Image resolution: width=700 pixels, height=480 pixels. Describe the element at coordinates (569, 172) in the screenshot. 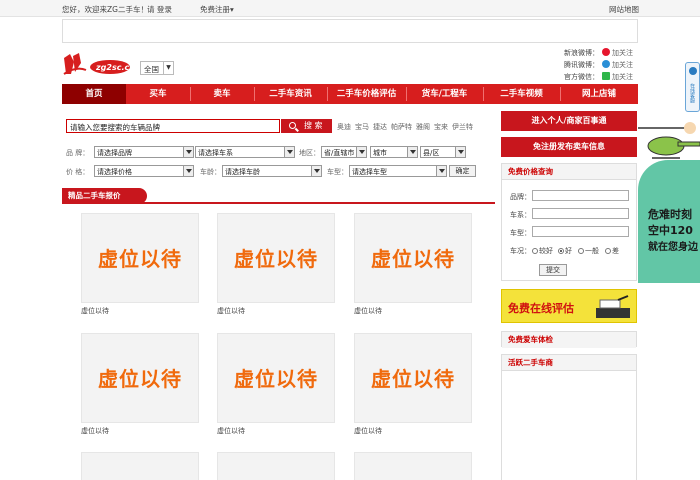

I see `price-query-title: 免费价格查询` at that location.